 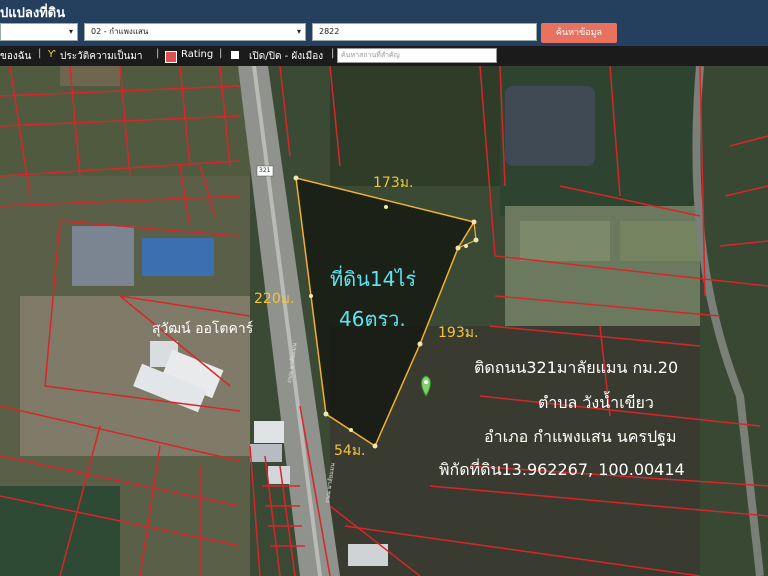 I want to click on land-area-label-wah: 46ตรว., so click(x=372, y=319).